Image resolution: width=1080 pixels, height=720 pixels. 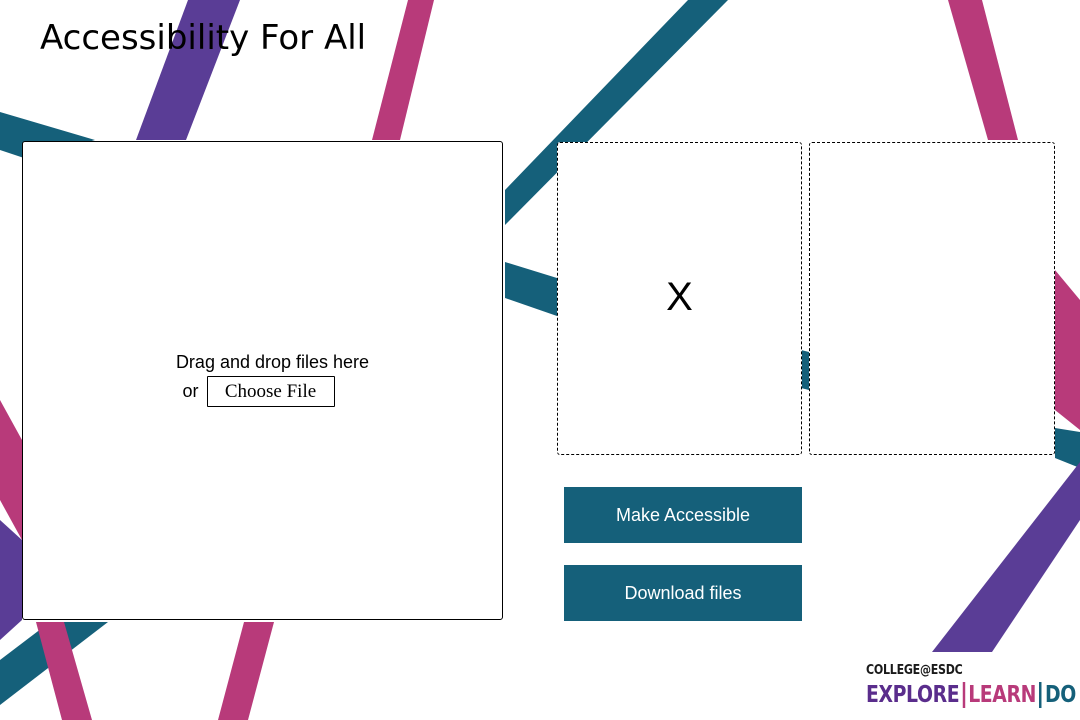 I want to click on dropzone-choose-row: or Choose File, so click(x=262, y=391).